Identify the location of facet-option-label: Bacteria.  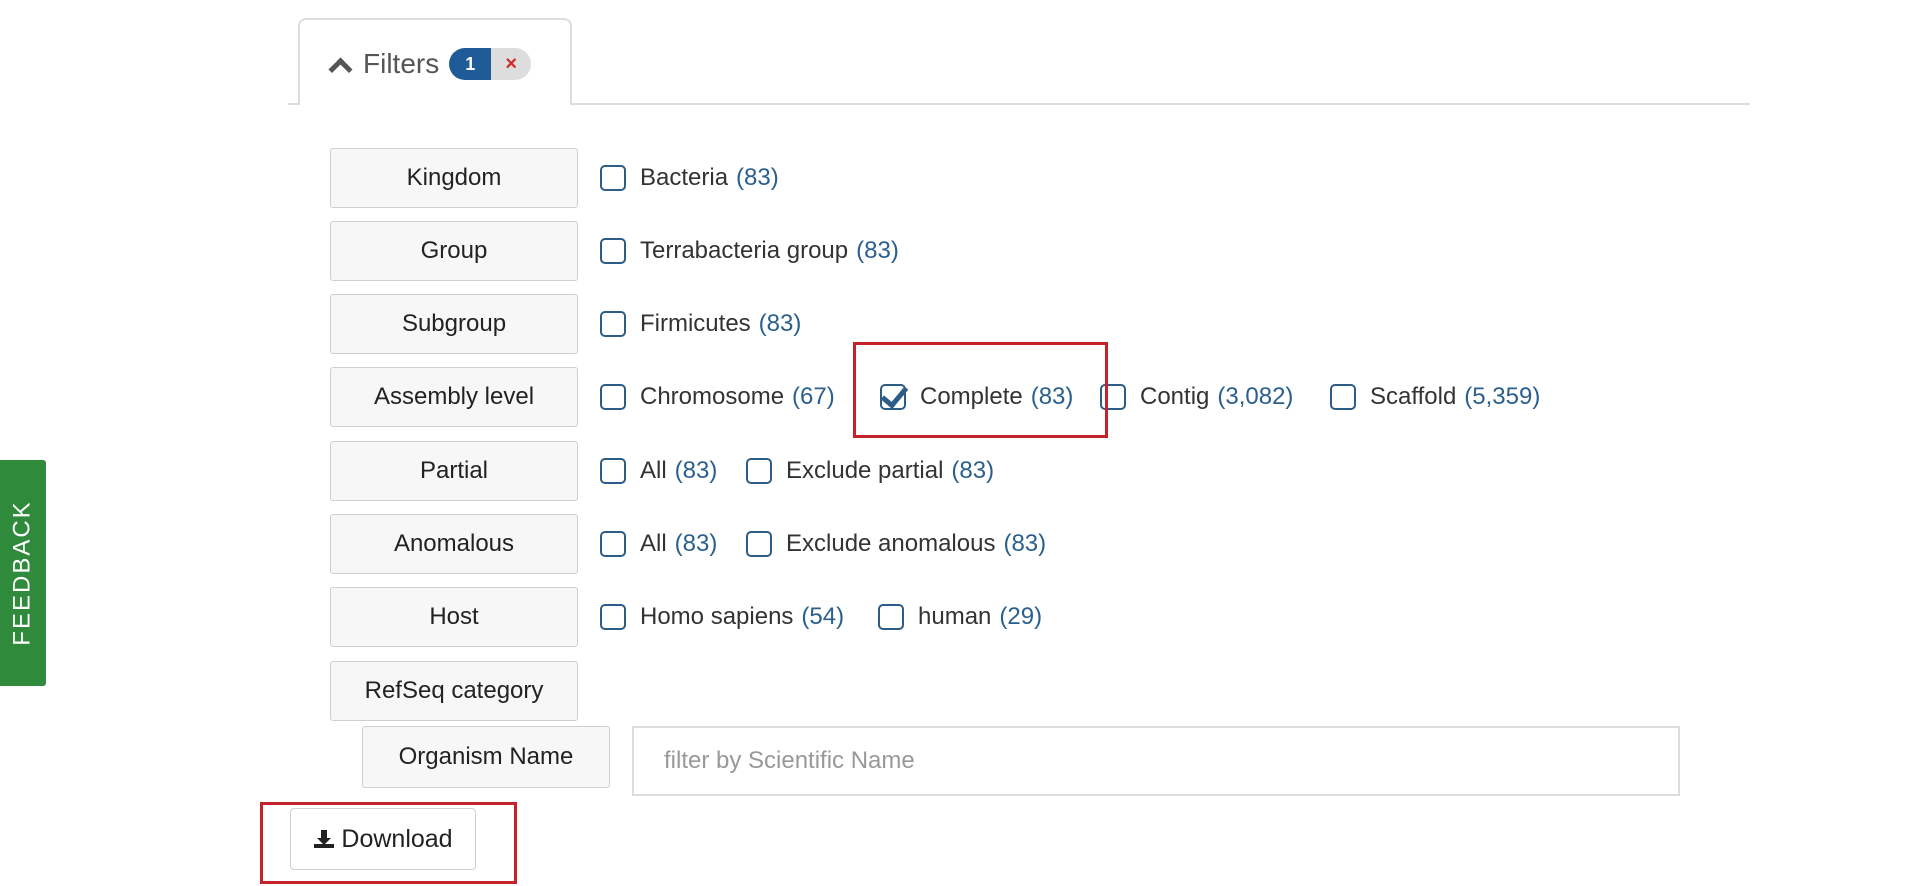
(684, 177).